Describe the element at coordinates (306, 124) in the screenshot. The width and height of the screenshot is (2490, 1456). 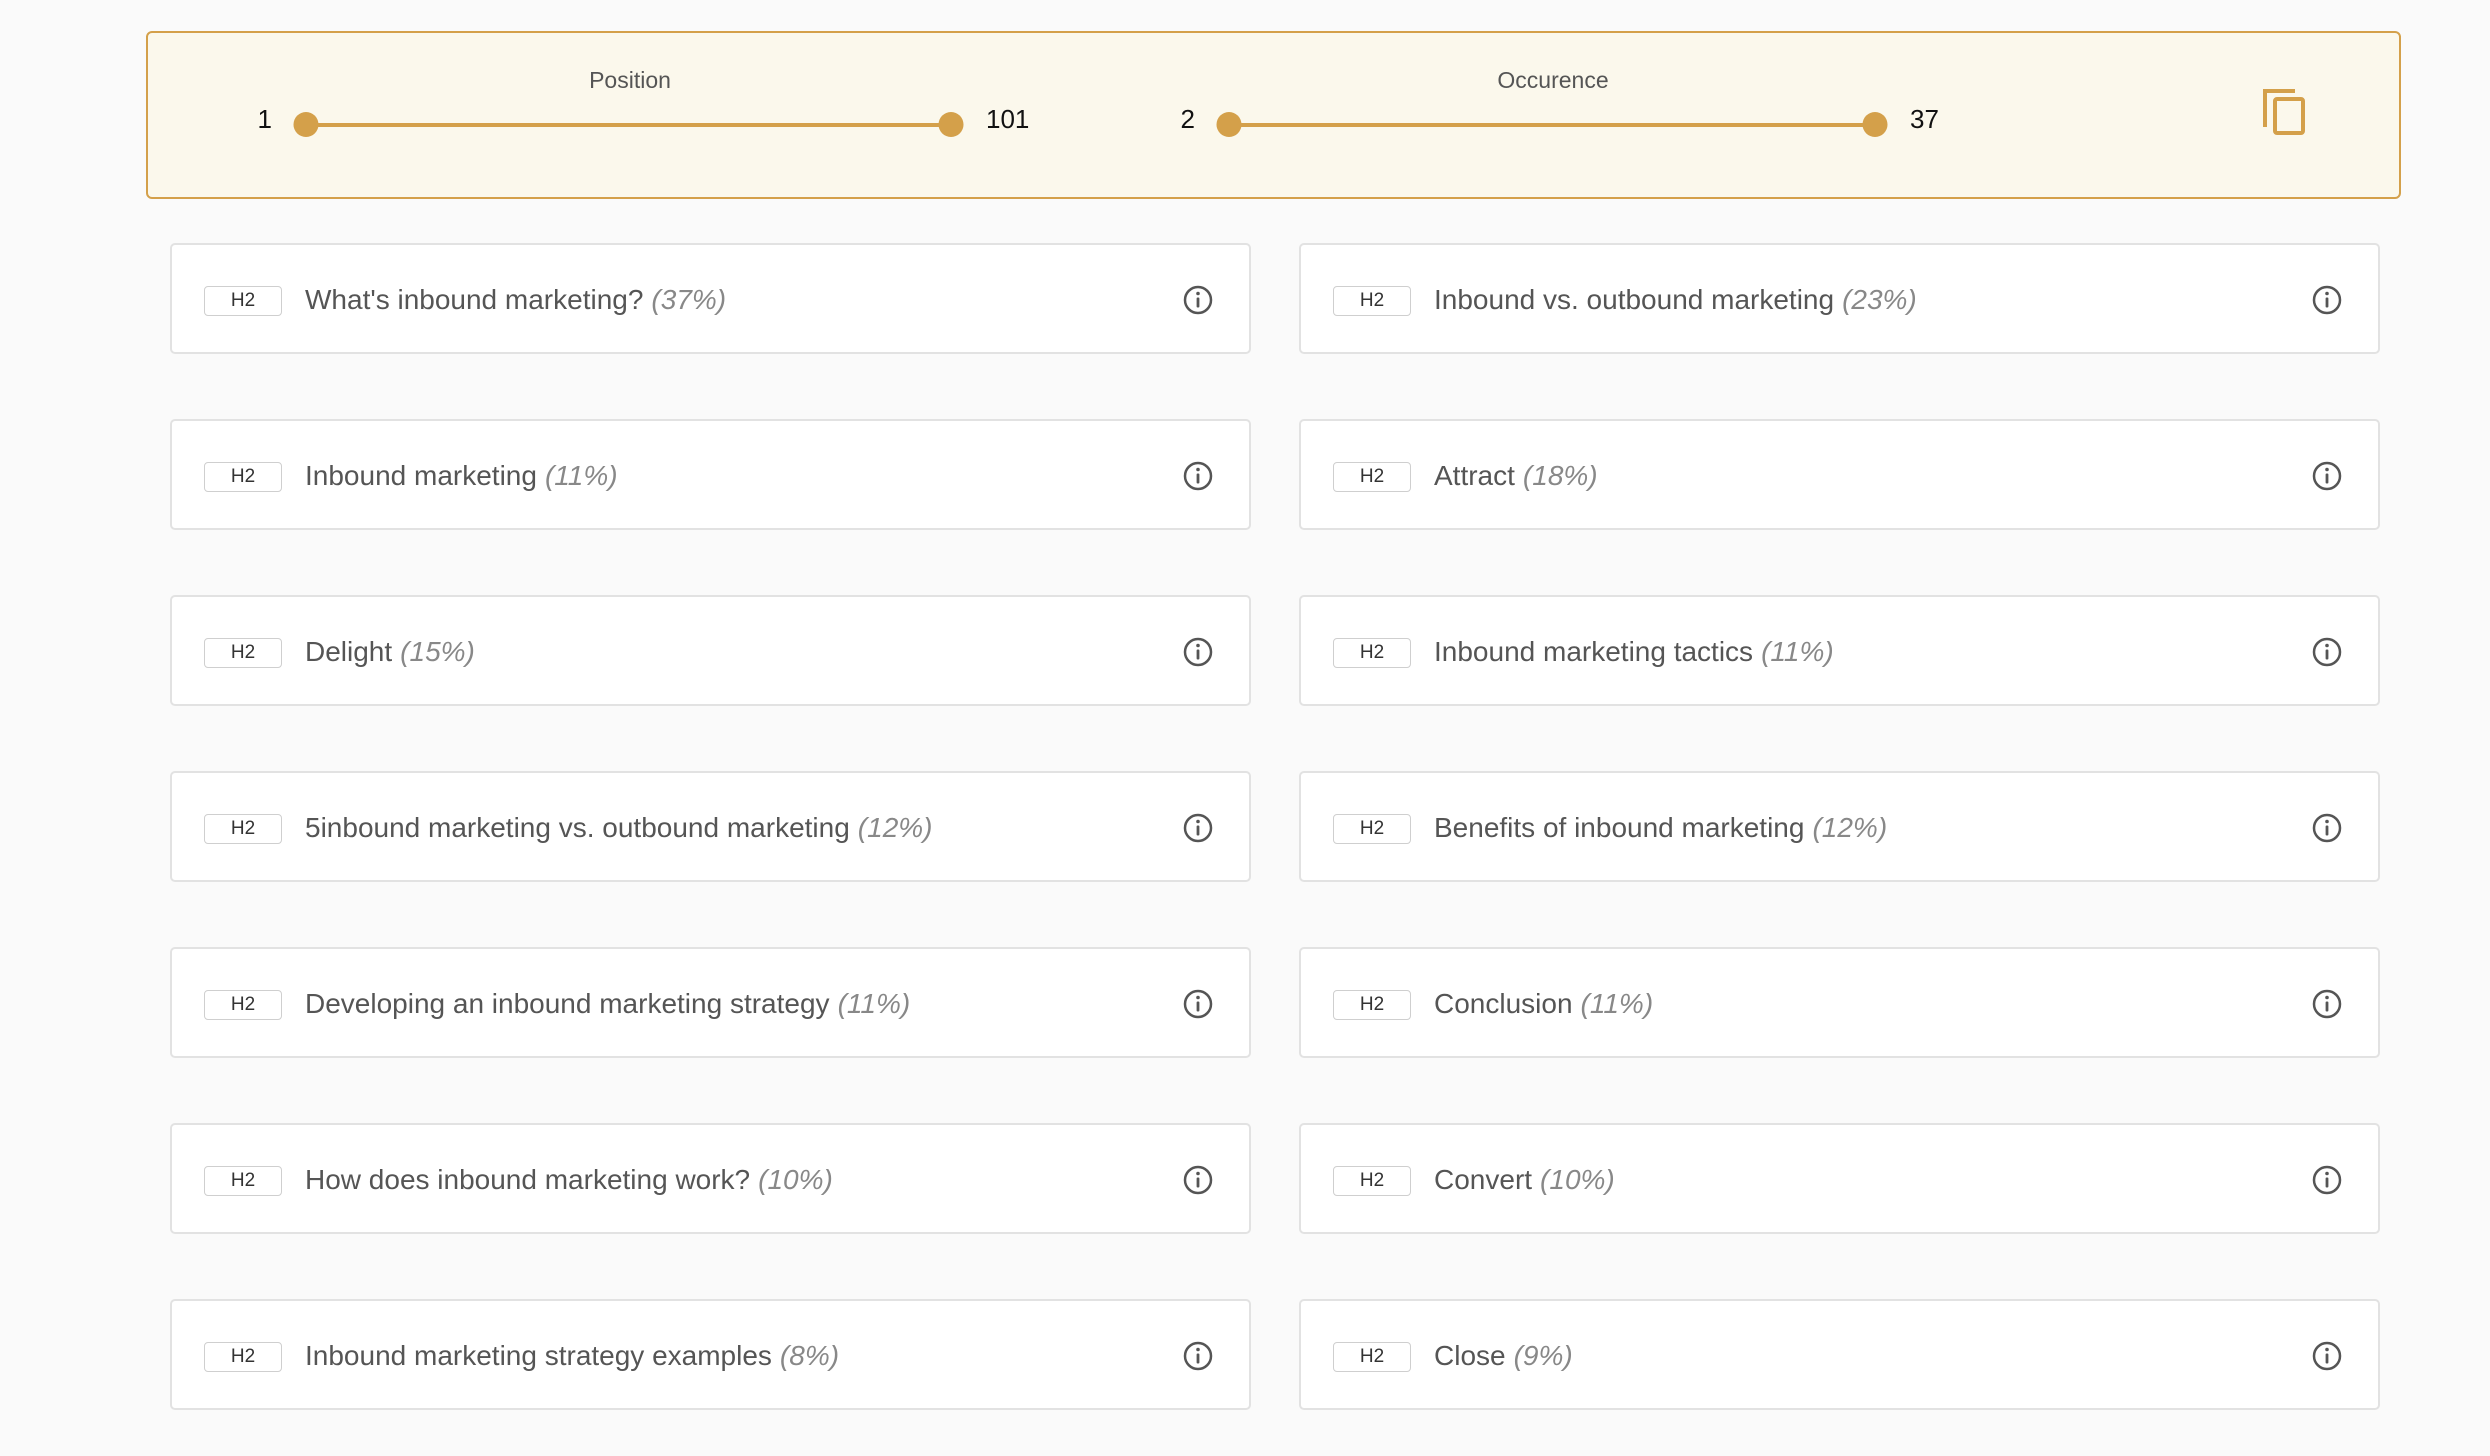
I see `position-min-handle` at that location.